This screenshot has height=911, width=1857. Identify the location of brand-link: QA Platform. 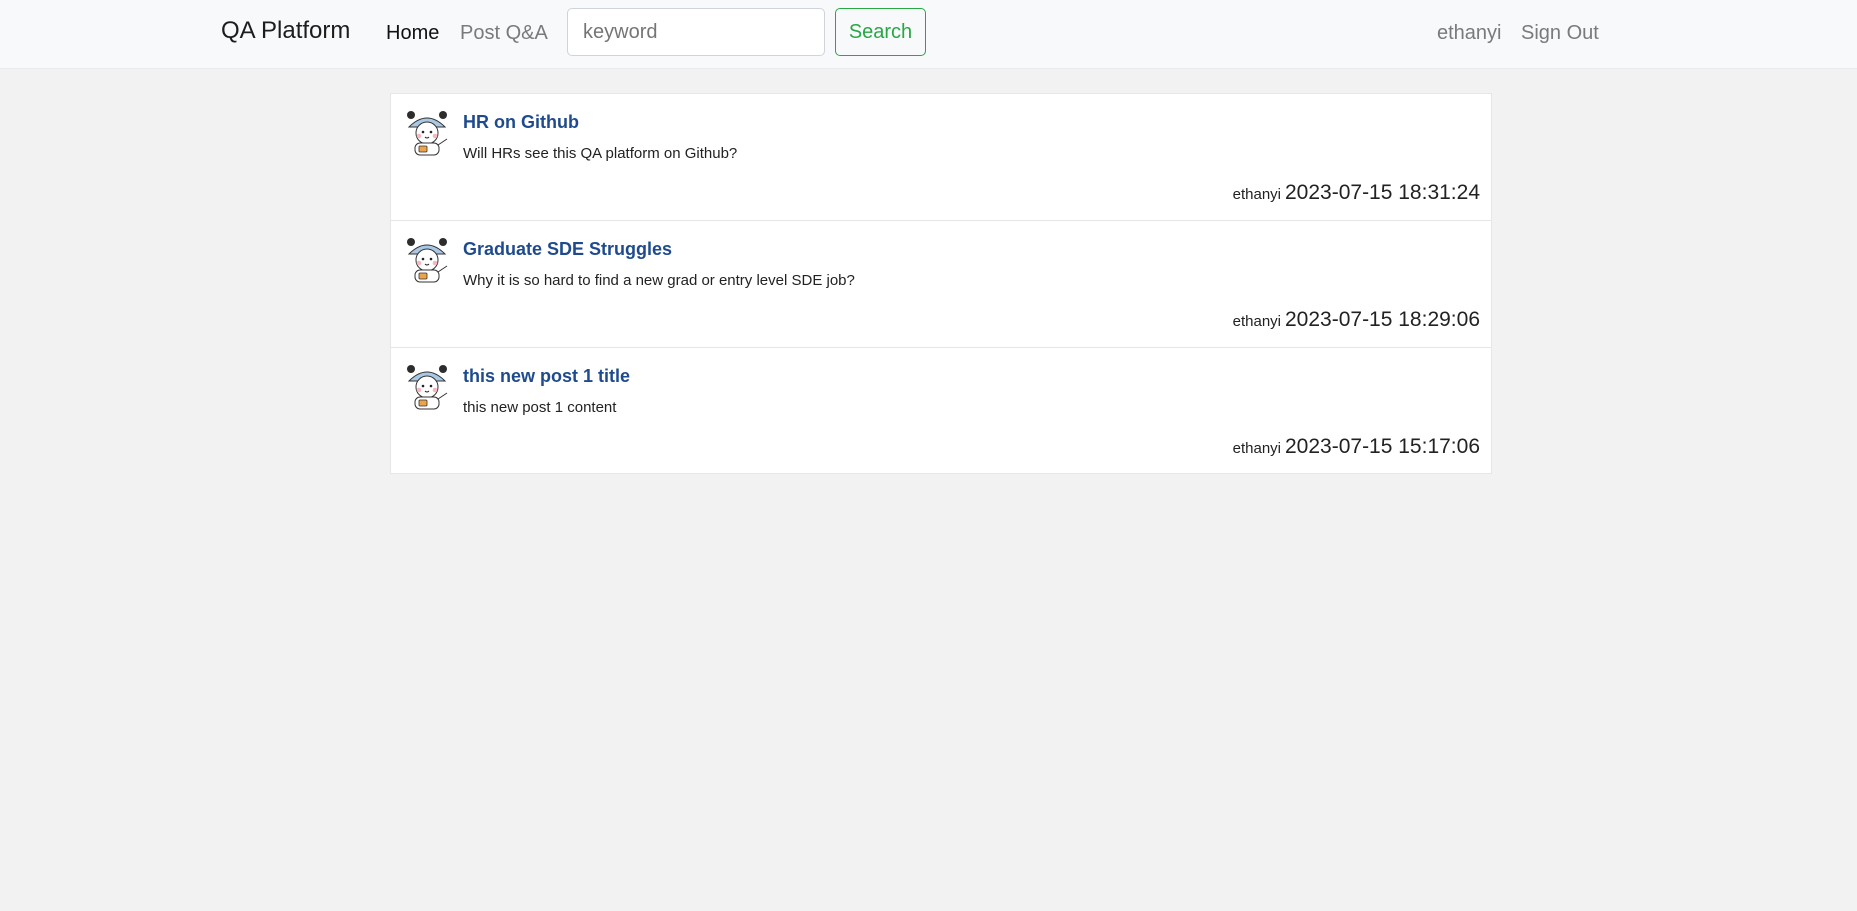
(285, 31).